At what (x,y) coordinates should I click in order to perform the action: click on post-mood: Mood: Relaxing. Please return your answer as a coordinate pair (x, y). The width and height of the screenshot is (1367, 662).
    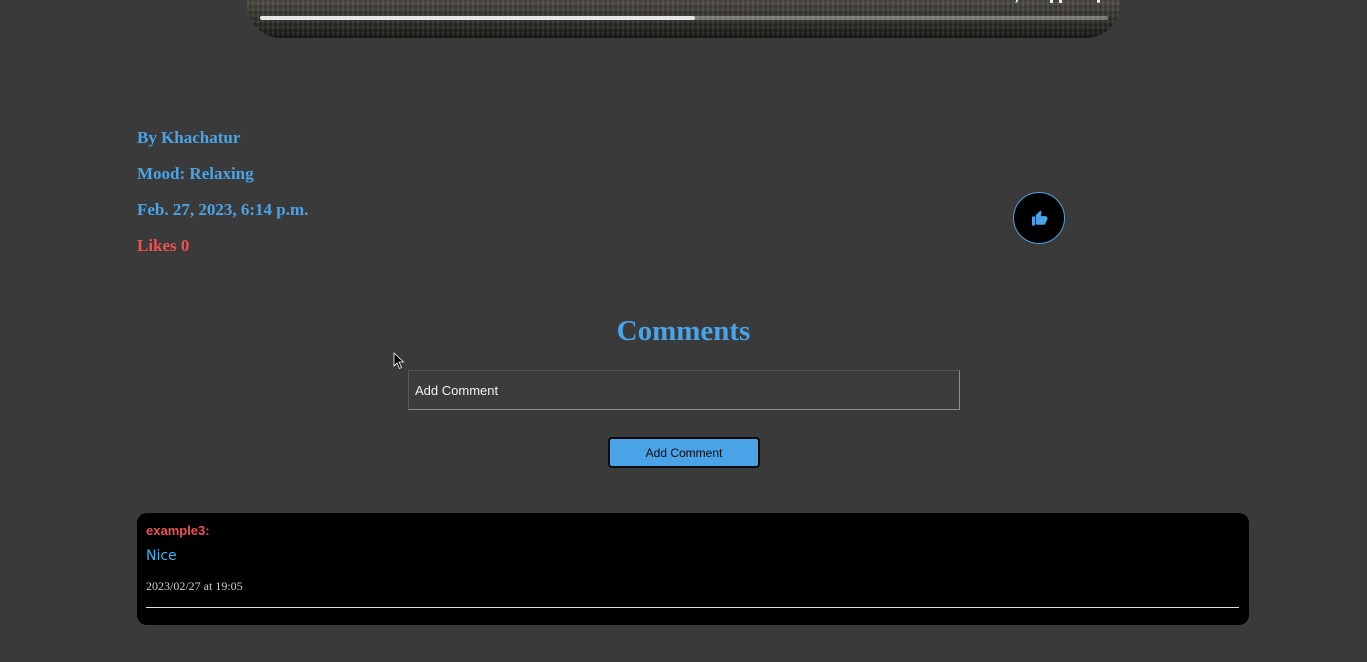
    Looking at the image, I should click on (195, 173).